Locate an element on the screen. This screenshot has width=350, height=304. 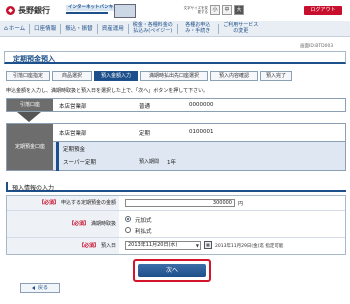
maturity-label: 【必須】 満期時取扱 is located at coordinates (63, 224).